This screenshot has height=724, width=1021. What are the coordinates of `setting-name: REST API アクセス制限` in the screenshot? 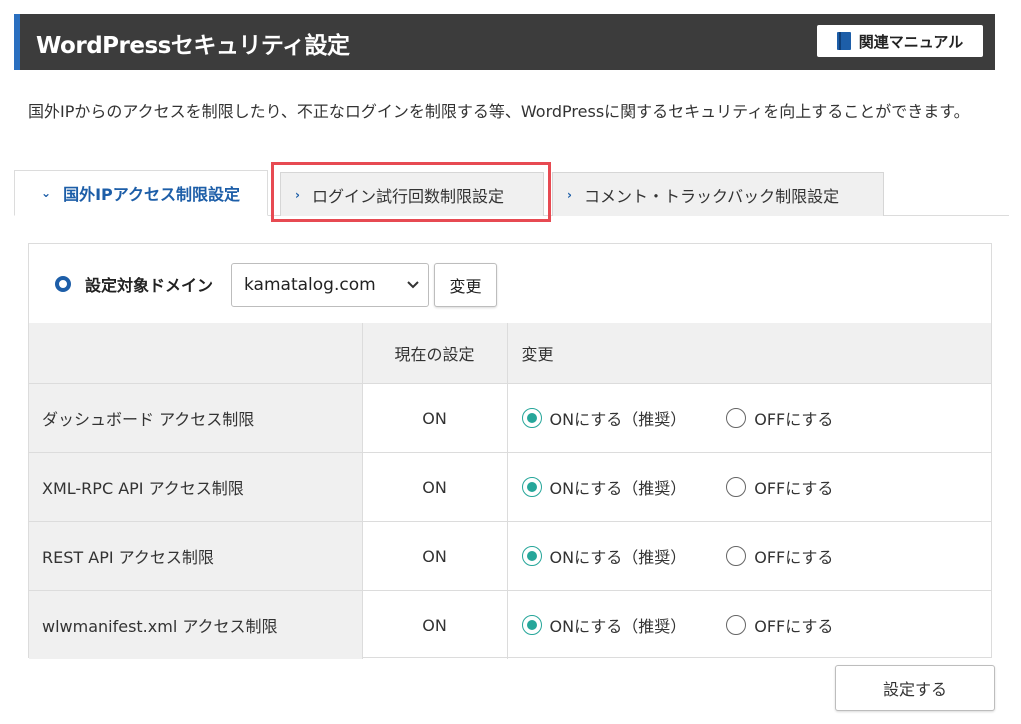 It's located at (196, 556).